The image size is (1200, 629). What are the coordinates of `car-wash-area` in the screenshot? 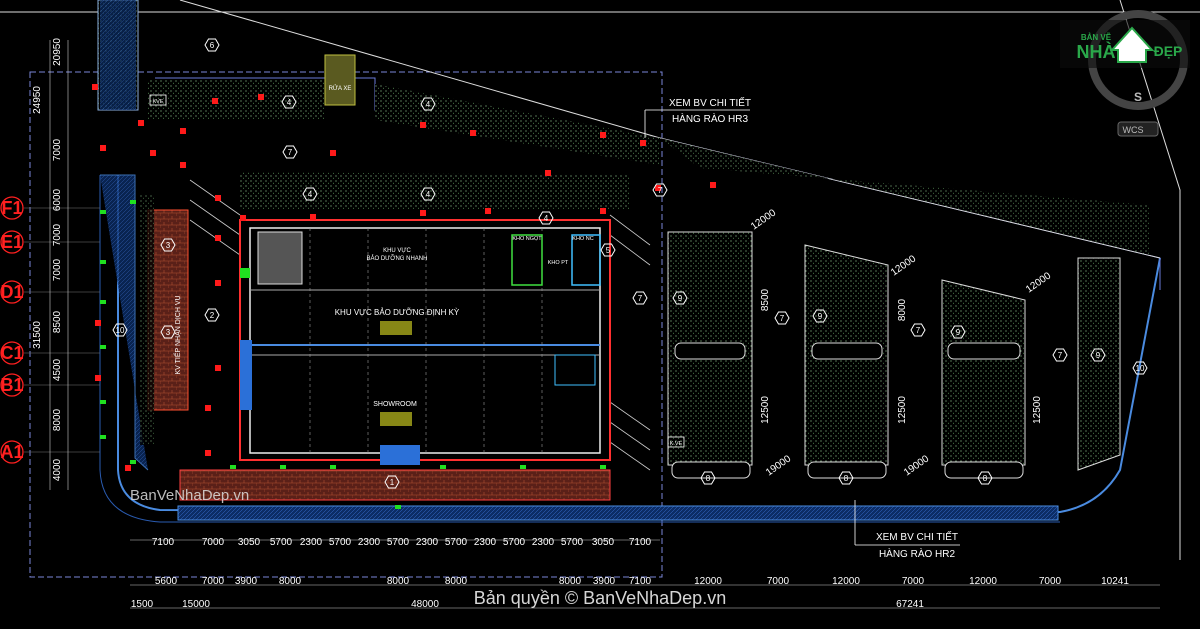 It's located at (340, 80).